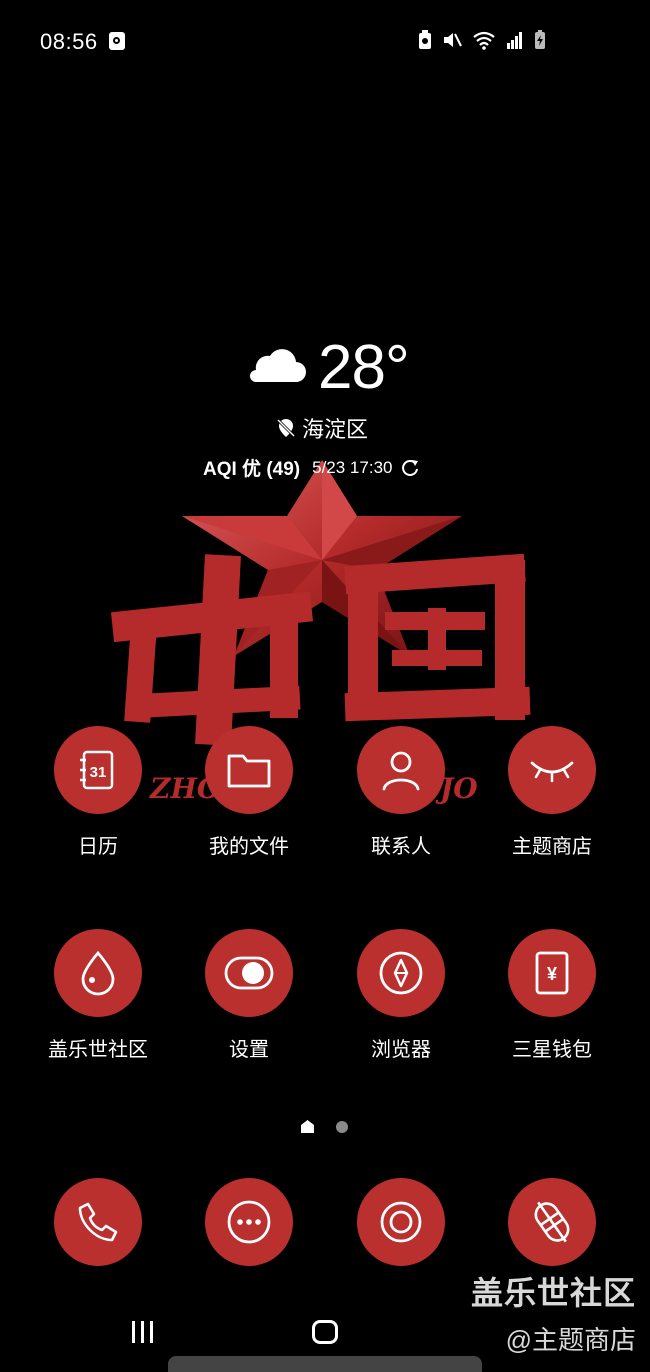 This screenshot has width=650, height=1372. I want to click on app-label: 盖乐世社区, so click(98, 1050).